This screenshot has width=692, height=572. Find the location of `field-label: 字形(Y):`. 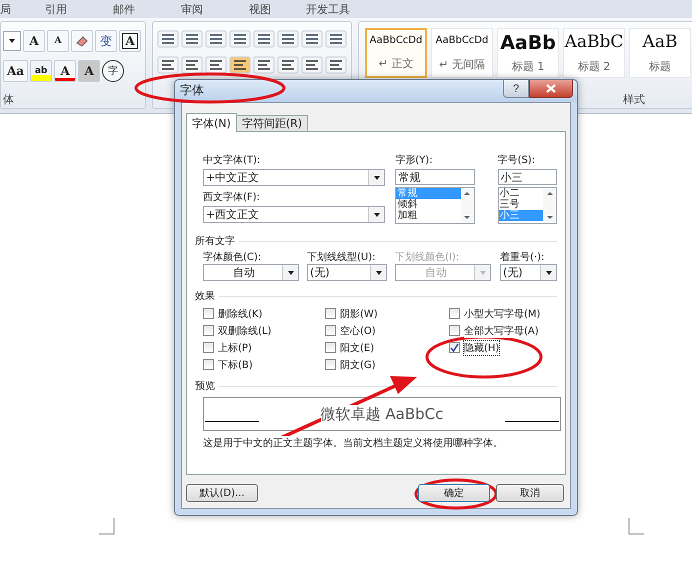

field-label: 字形(Y): is located at coordinates (414, 160).